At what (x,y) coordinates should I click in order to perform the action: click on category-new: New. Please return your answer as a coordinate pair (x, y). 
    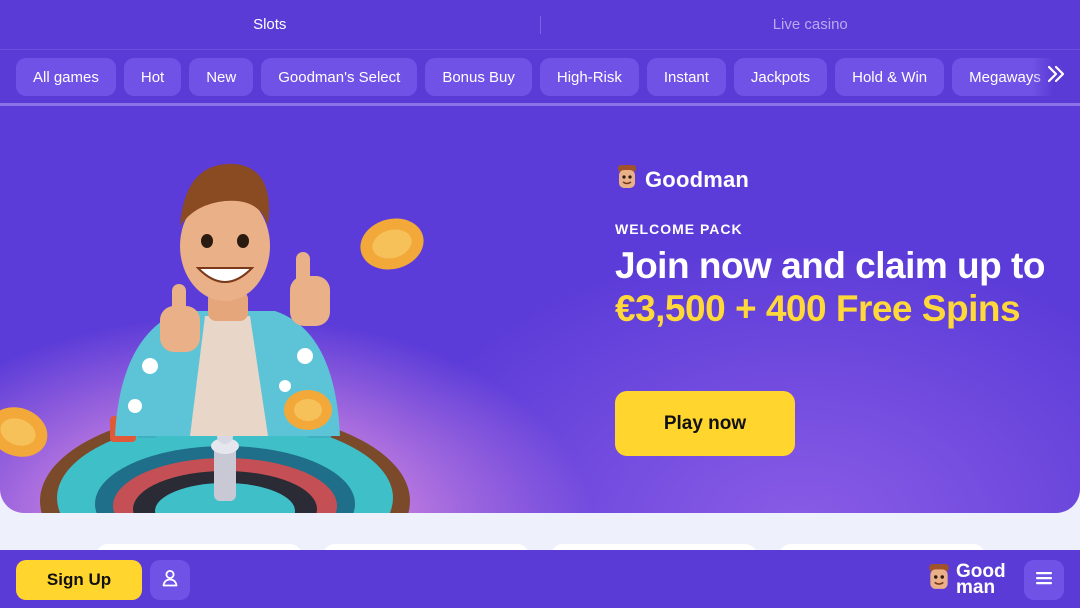
    Looking at the image, I should click on (221, 77).